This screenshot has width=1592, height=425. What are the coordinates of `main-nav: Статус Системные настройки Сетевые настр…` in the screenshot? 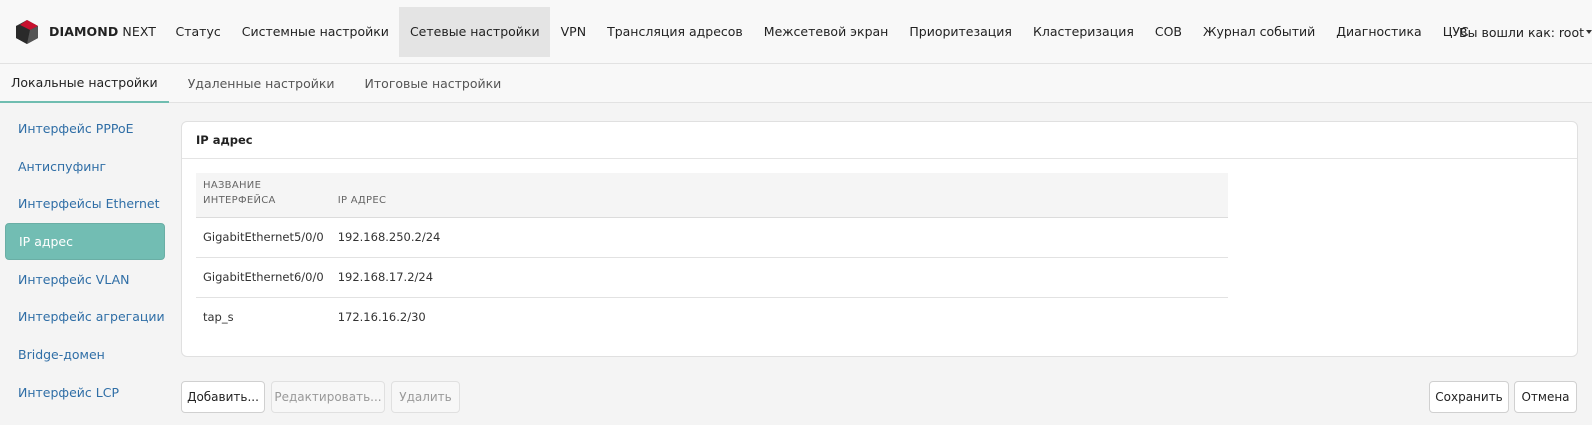 It's located at (822, 31).